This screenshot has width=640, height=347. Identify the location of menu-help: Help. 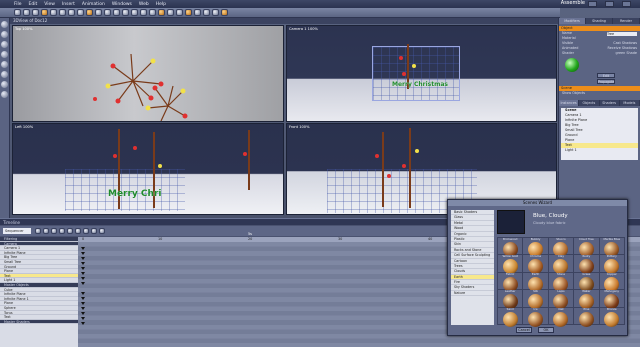
(161, 4).